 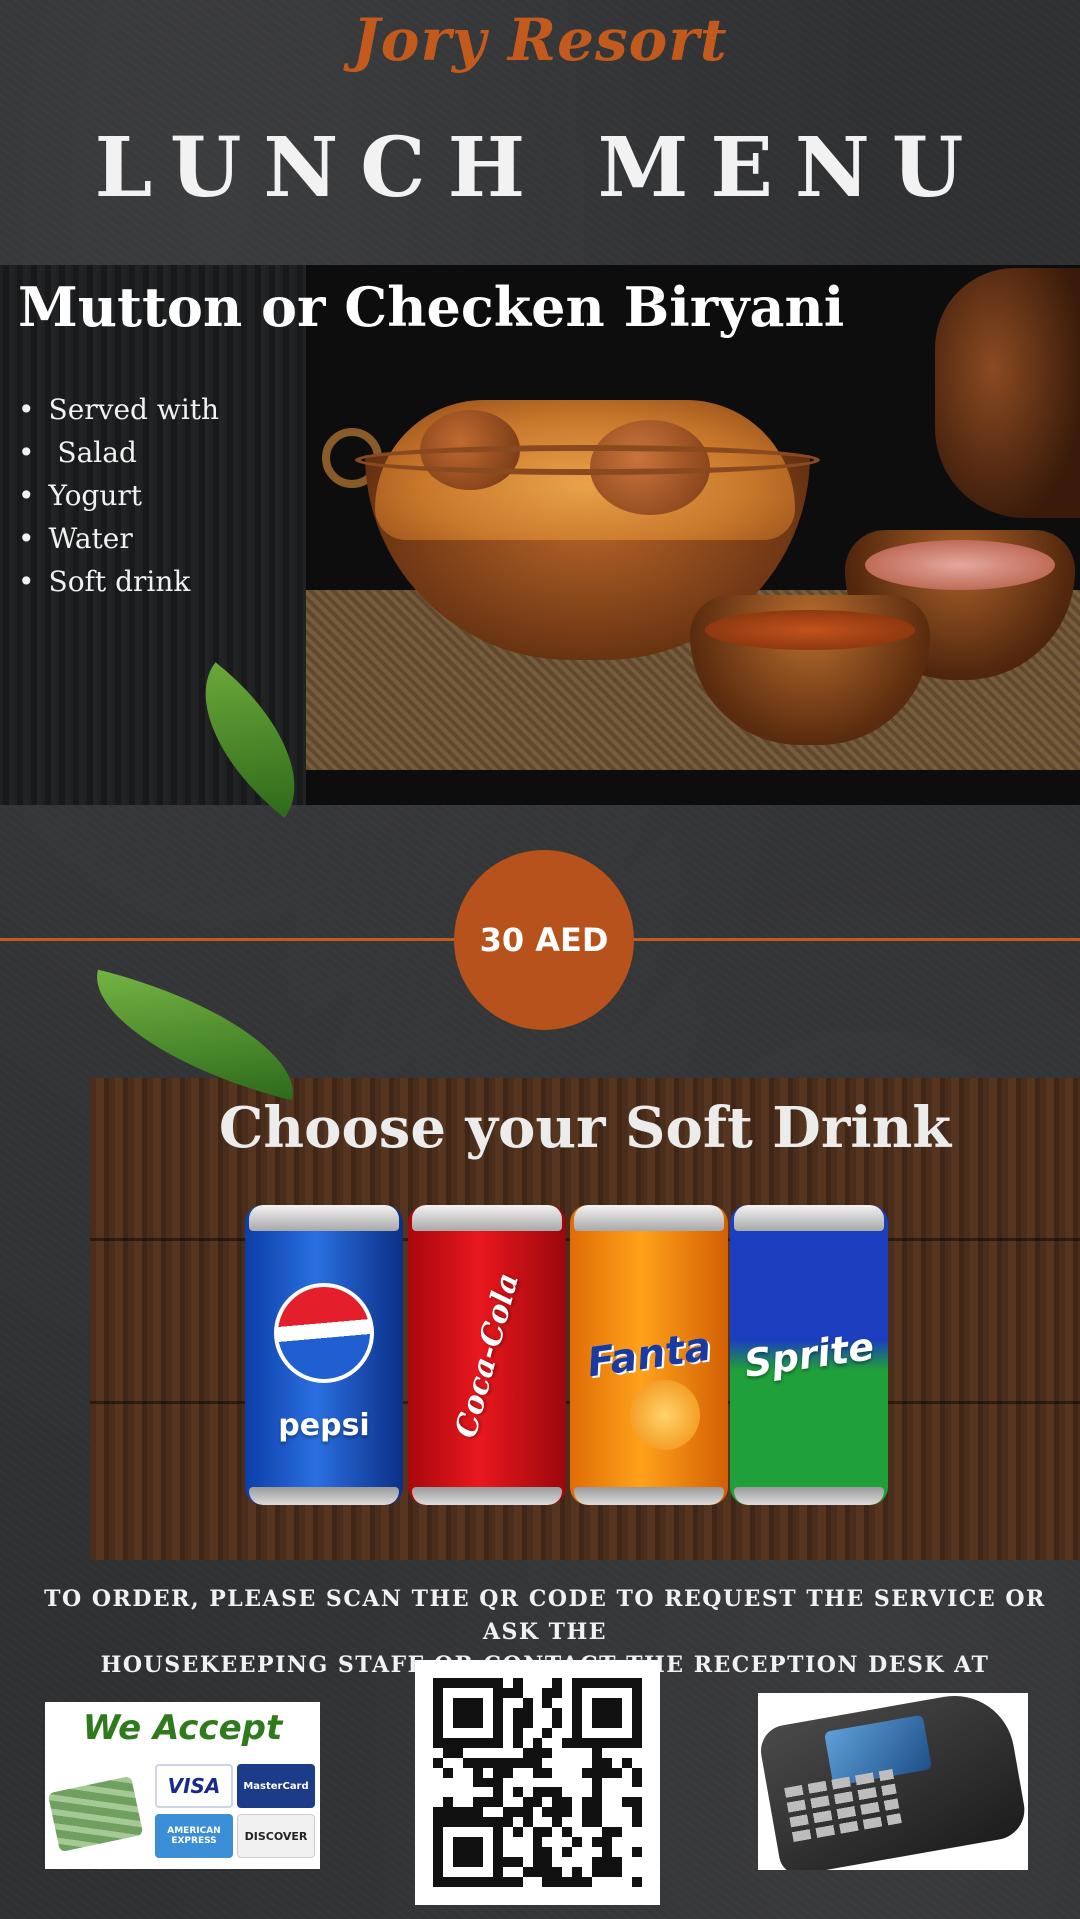 What do you see at coordinates (118, 581) in the screenshot?
I see `list-item: Soft drink` at bounding box center [118, 581].